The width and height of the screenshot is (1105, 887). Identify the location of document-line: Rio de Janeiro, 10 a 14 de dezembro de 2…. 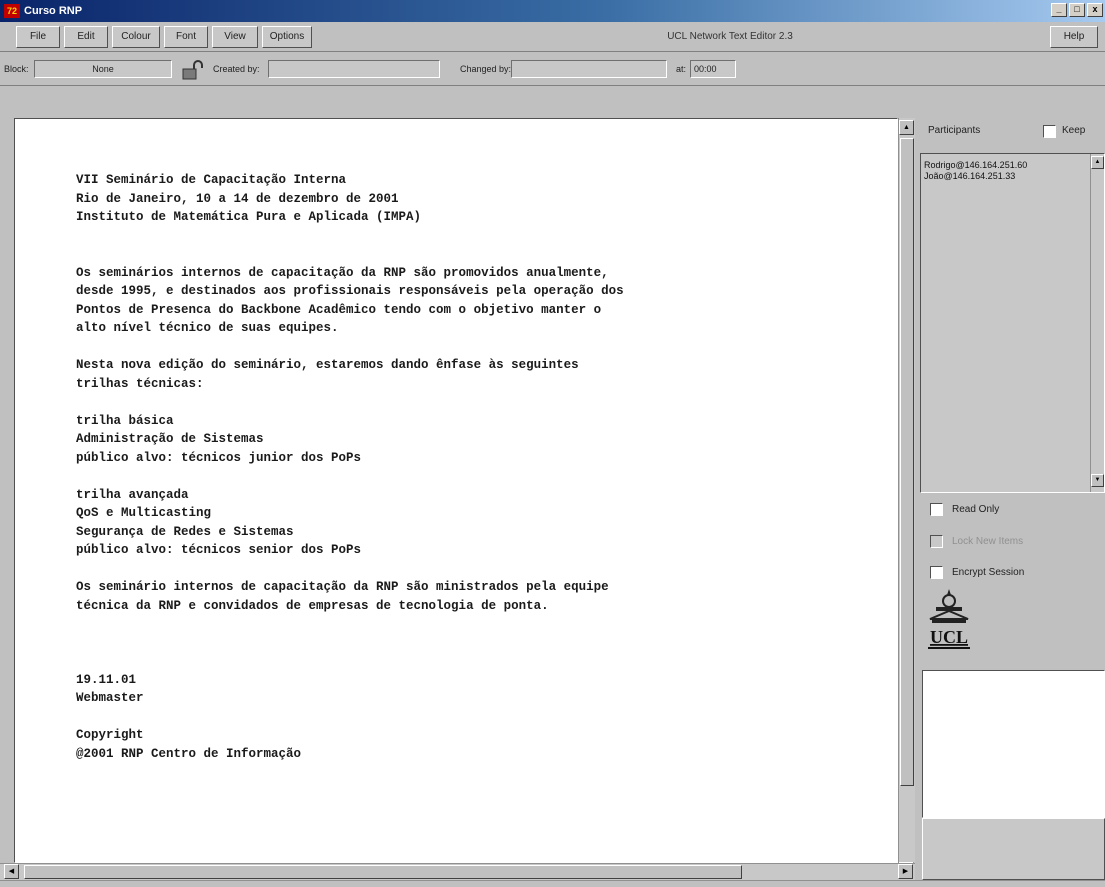
(237, 198).